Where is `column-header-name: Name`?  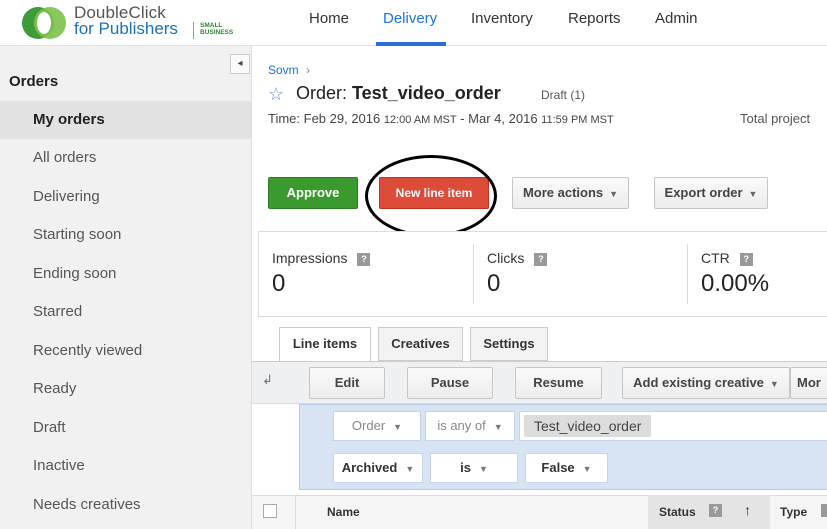 column-header-name: Name is located at coordinates (343, 512).